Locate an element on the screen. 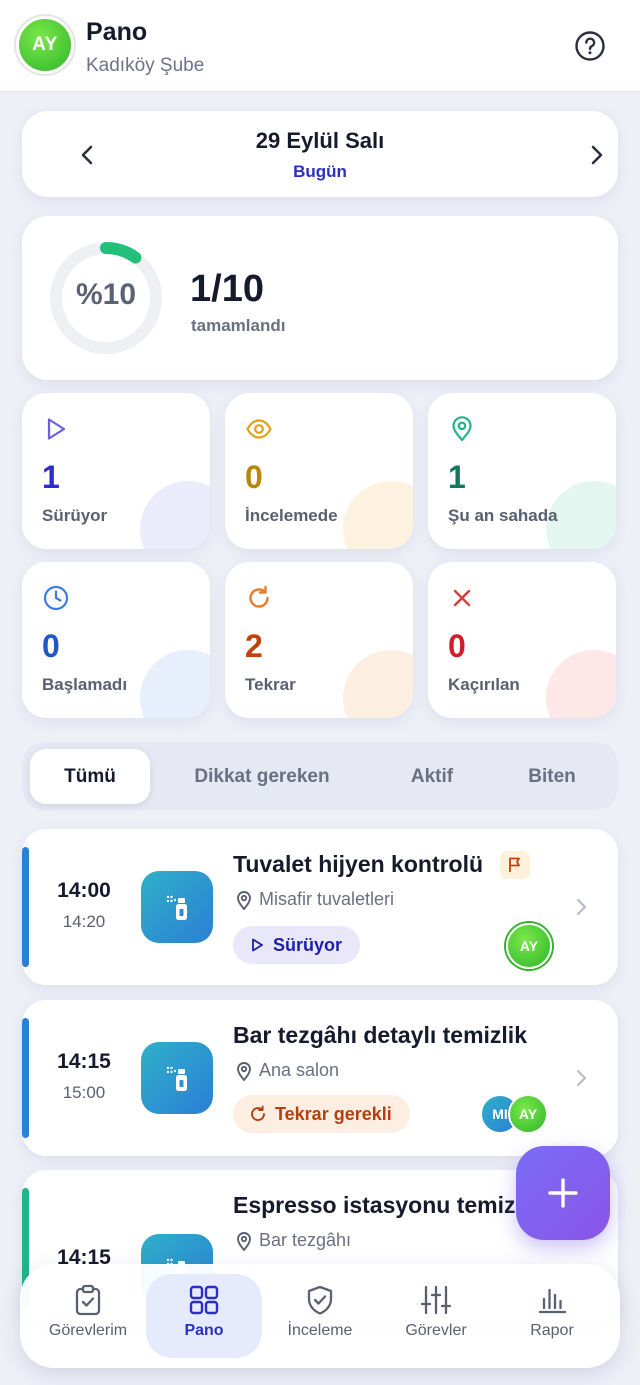  sliders-icon is located at coordinates (436, 1300).